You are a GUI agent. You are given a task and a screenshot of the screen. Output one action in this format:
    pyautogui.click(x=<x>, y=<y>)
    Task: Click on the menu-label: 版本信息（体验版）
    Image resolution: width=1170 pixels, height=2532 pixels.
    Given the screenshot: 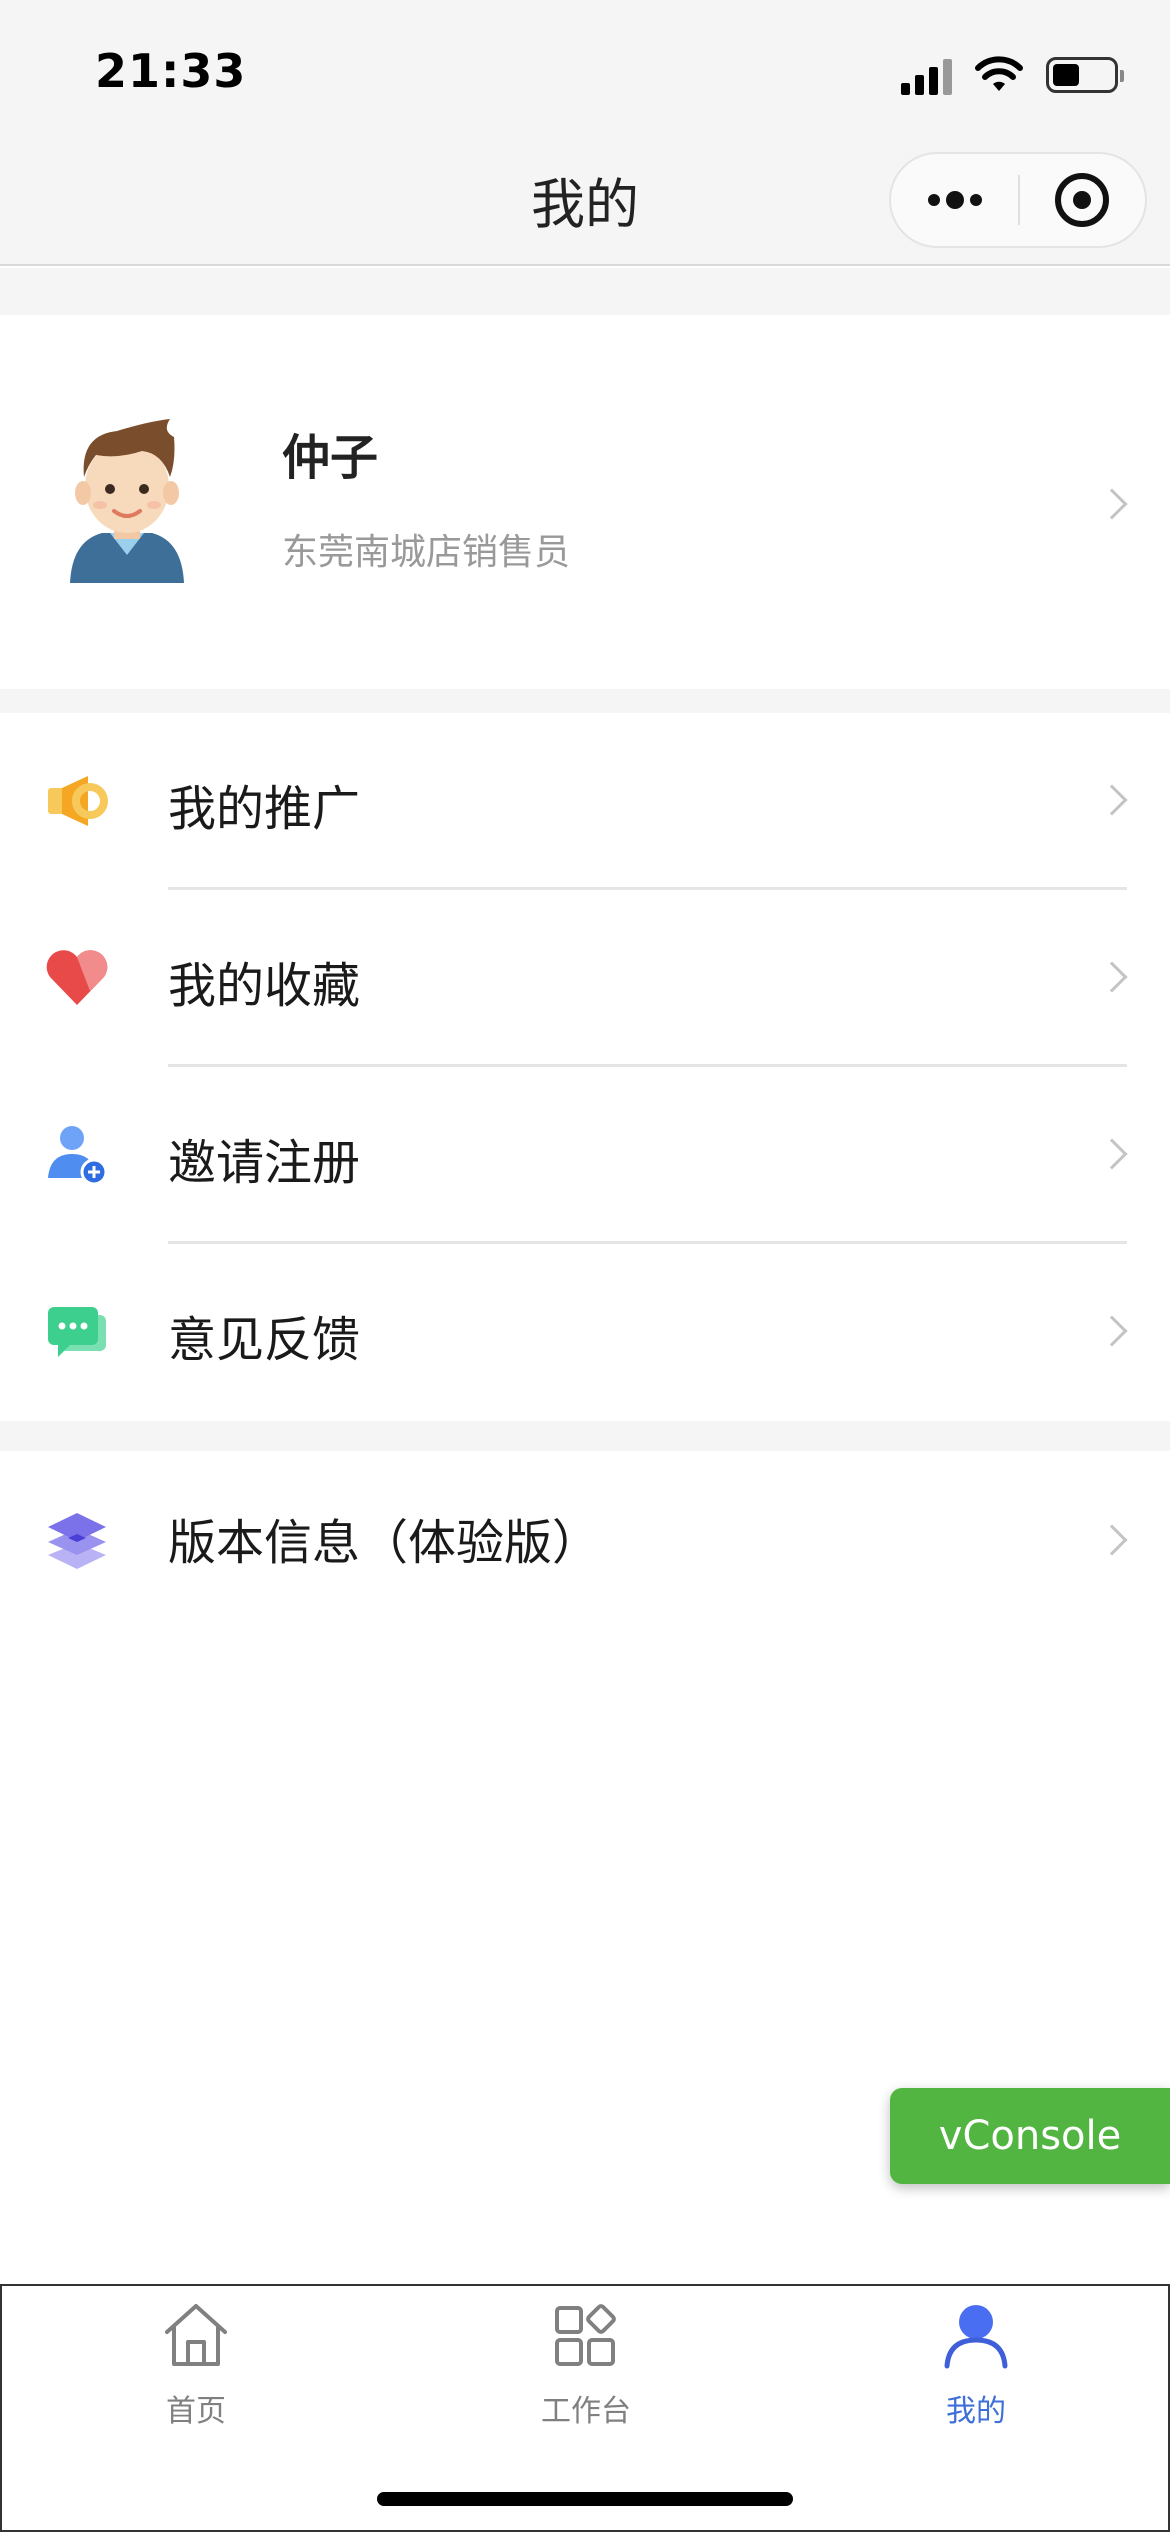 What is the action you would take?
    pyautogui.click(x=384, y=1543)
    